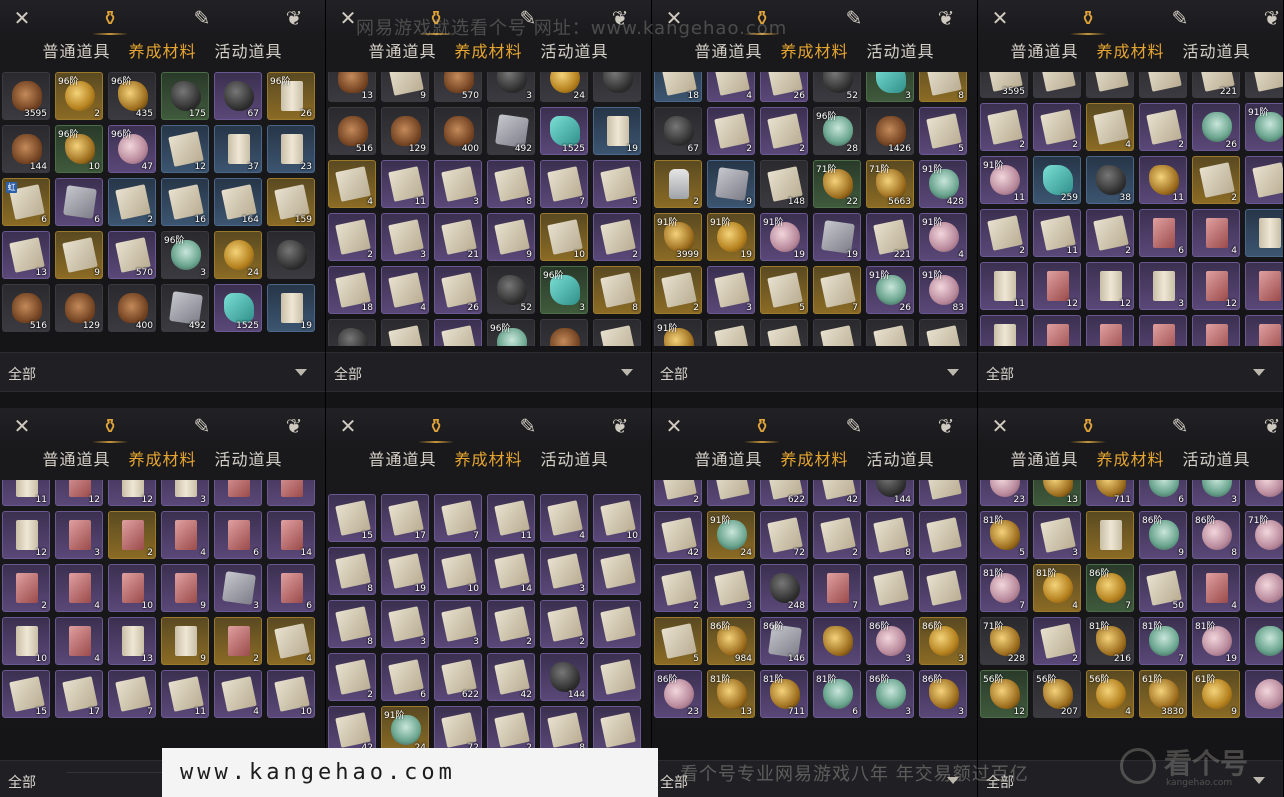 The width and height of the screenshot is (1284, 797). What do you see at coordinates (731, 535) in the screenshot?
I see `item-slot: 91阶 24` at bounding box center [731, 535].